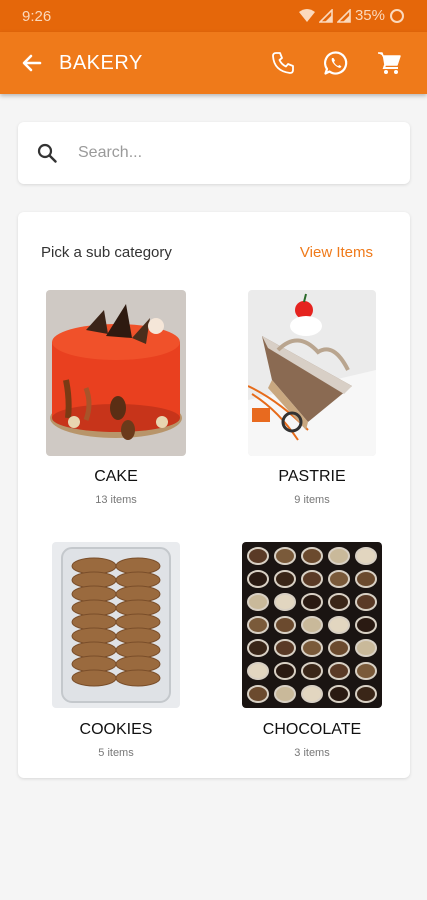 This screenshot has height=900, width=427. I want to click on back-button, so click(32, 63).